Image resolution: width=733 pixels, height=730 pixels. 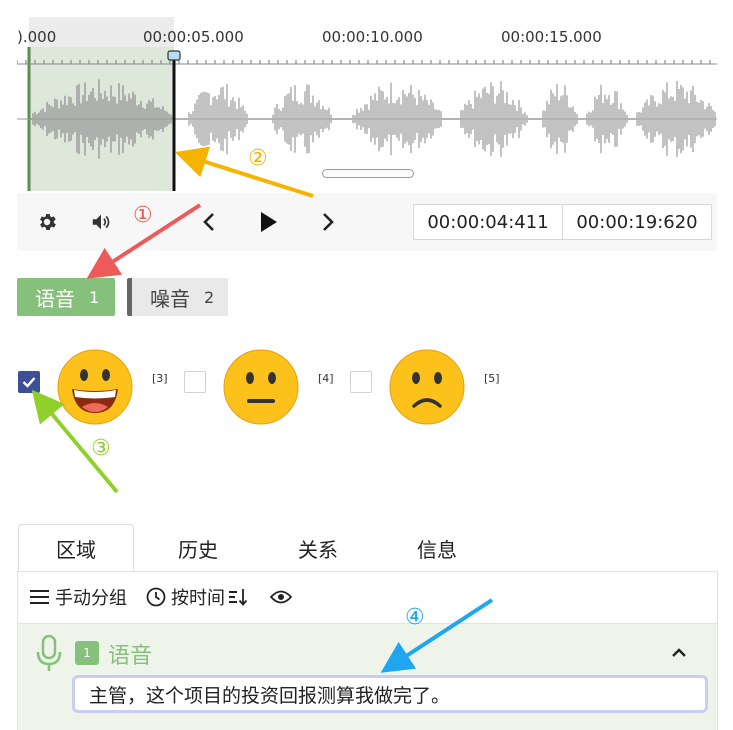 I want to click on annotation-number-4: ④, so click(x=415, y=617).